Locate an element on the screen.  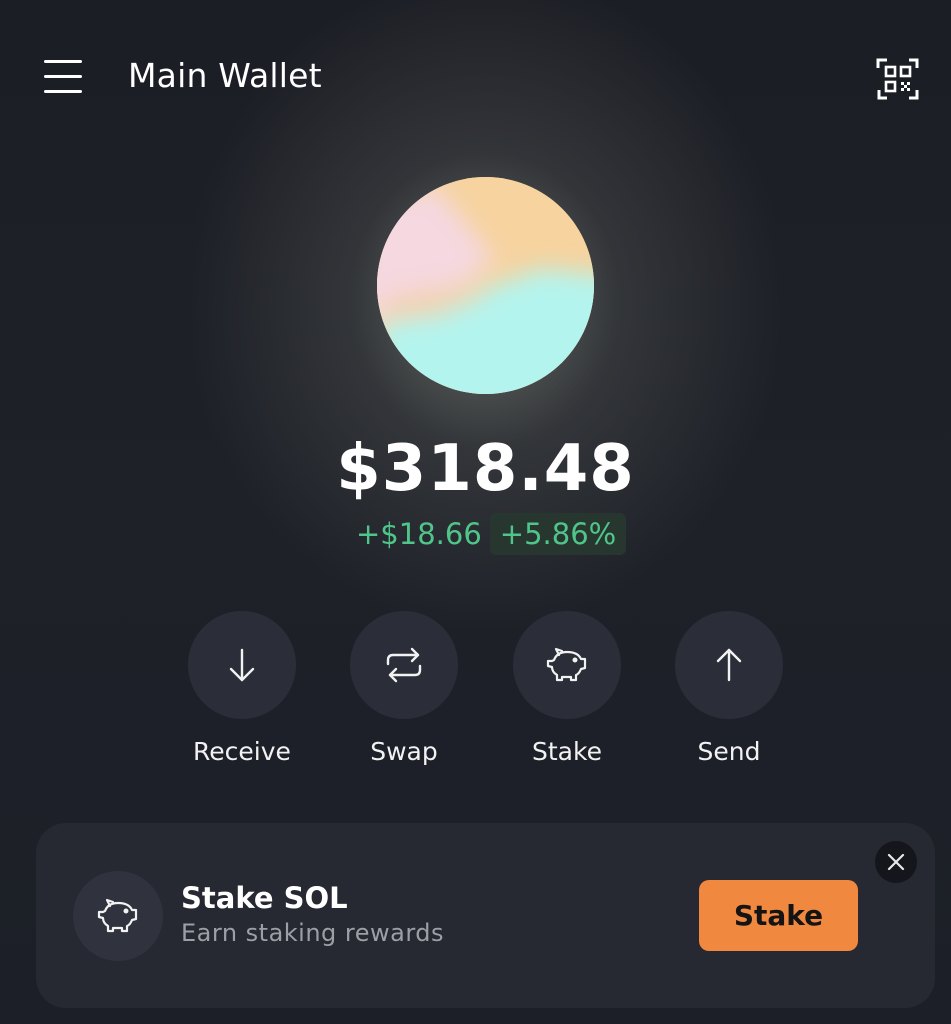
arrow-up-icon is located at coordinates (729, 665).